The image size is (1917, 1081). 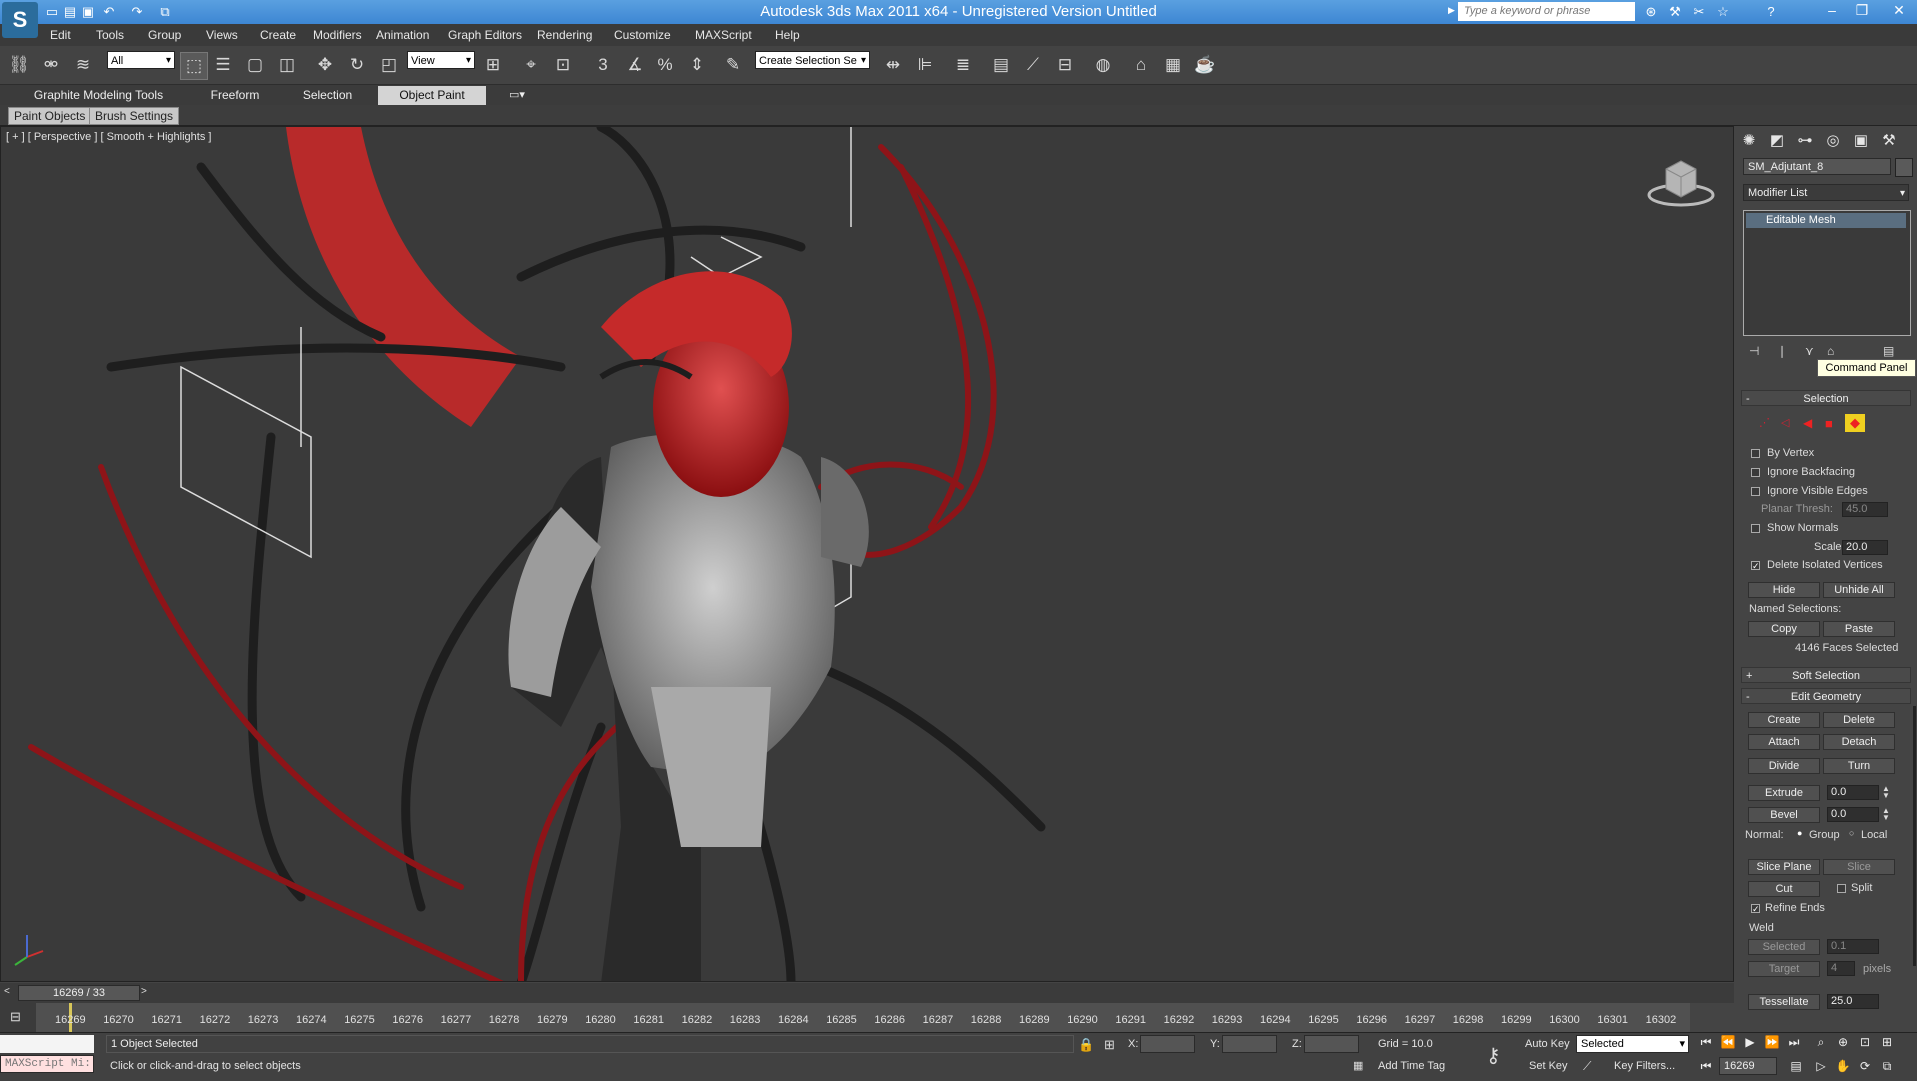 I want to click on material-editor-icon: ◍, so click(x=1103, y=65).